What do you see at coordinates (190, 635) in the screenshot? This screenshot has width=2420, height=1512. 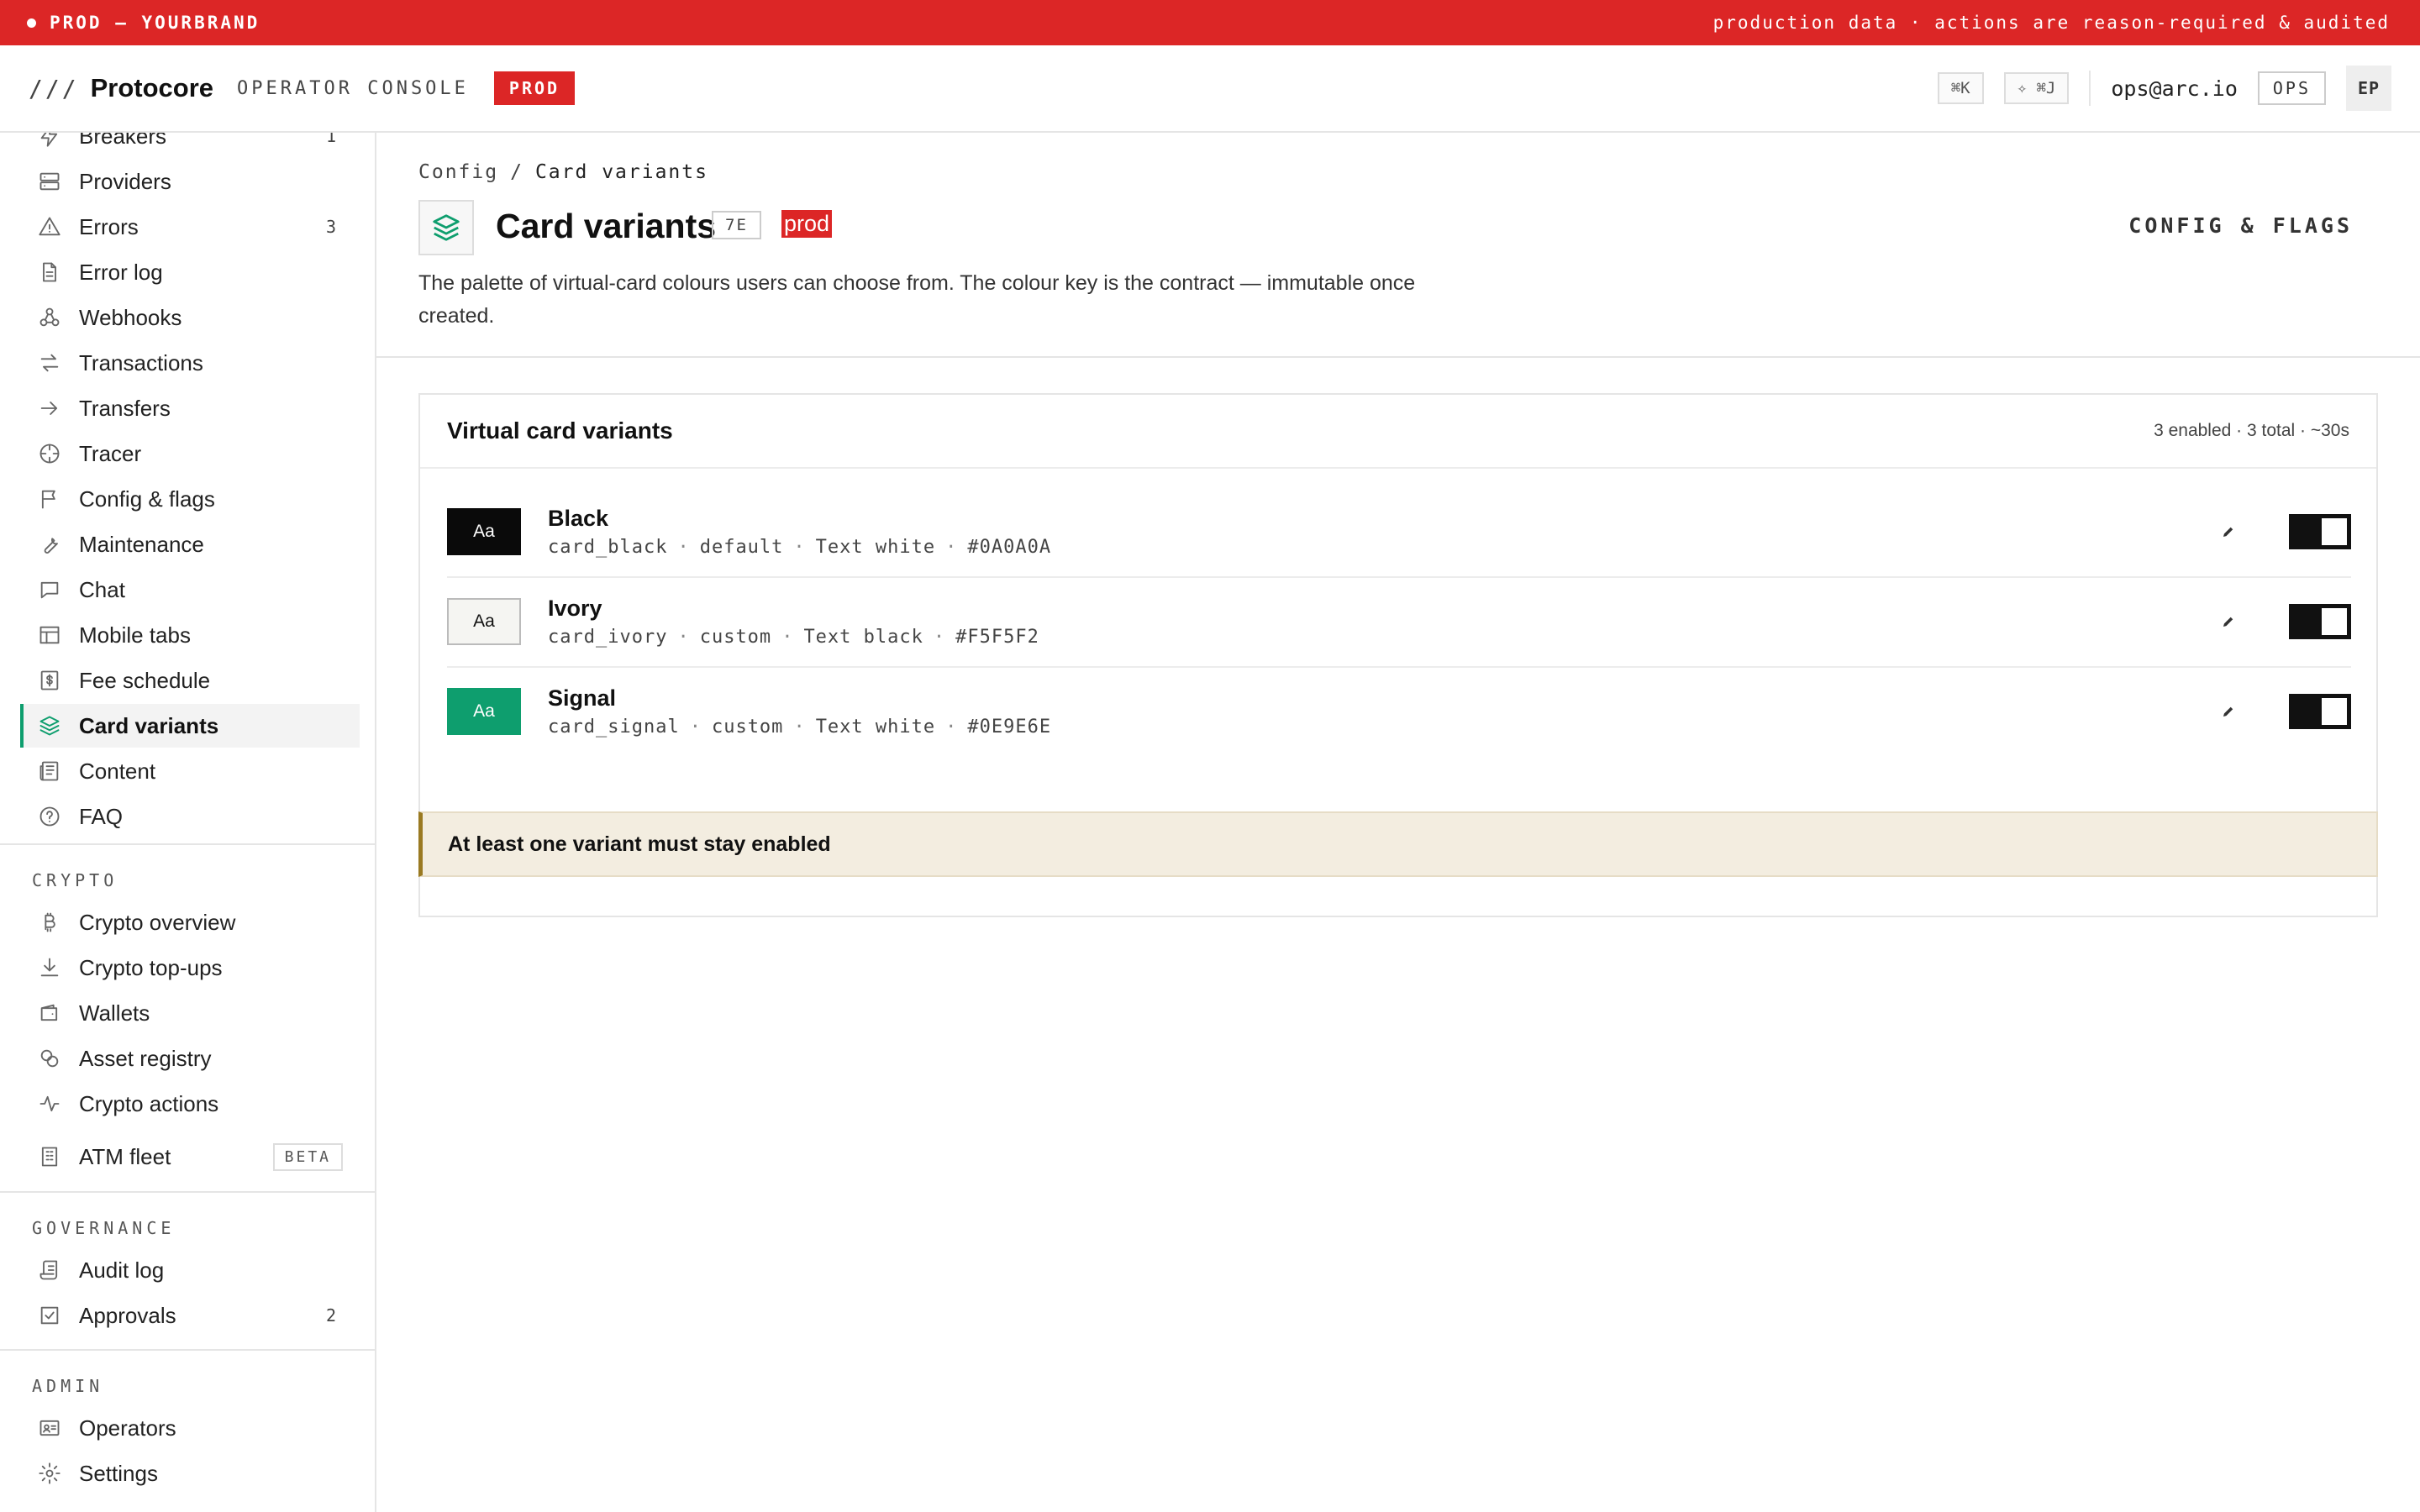 I see `sidebar-item-mobile-tabs: Mobile tabs` at bounding box center [190, 635].